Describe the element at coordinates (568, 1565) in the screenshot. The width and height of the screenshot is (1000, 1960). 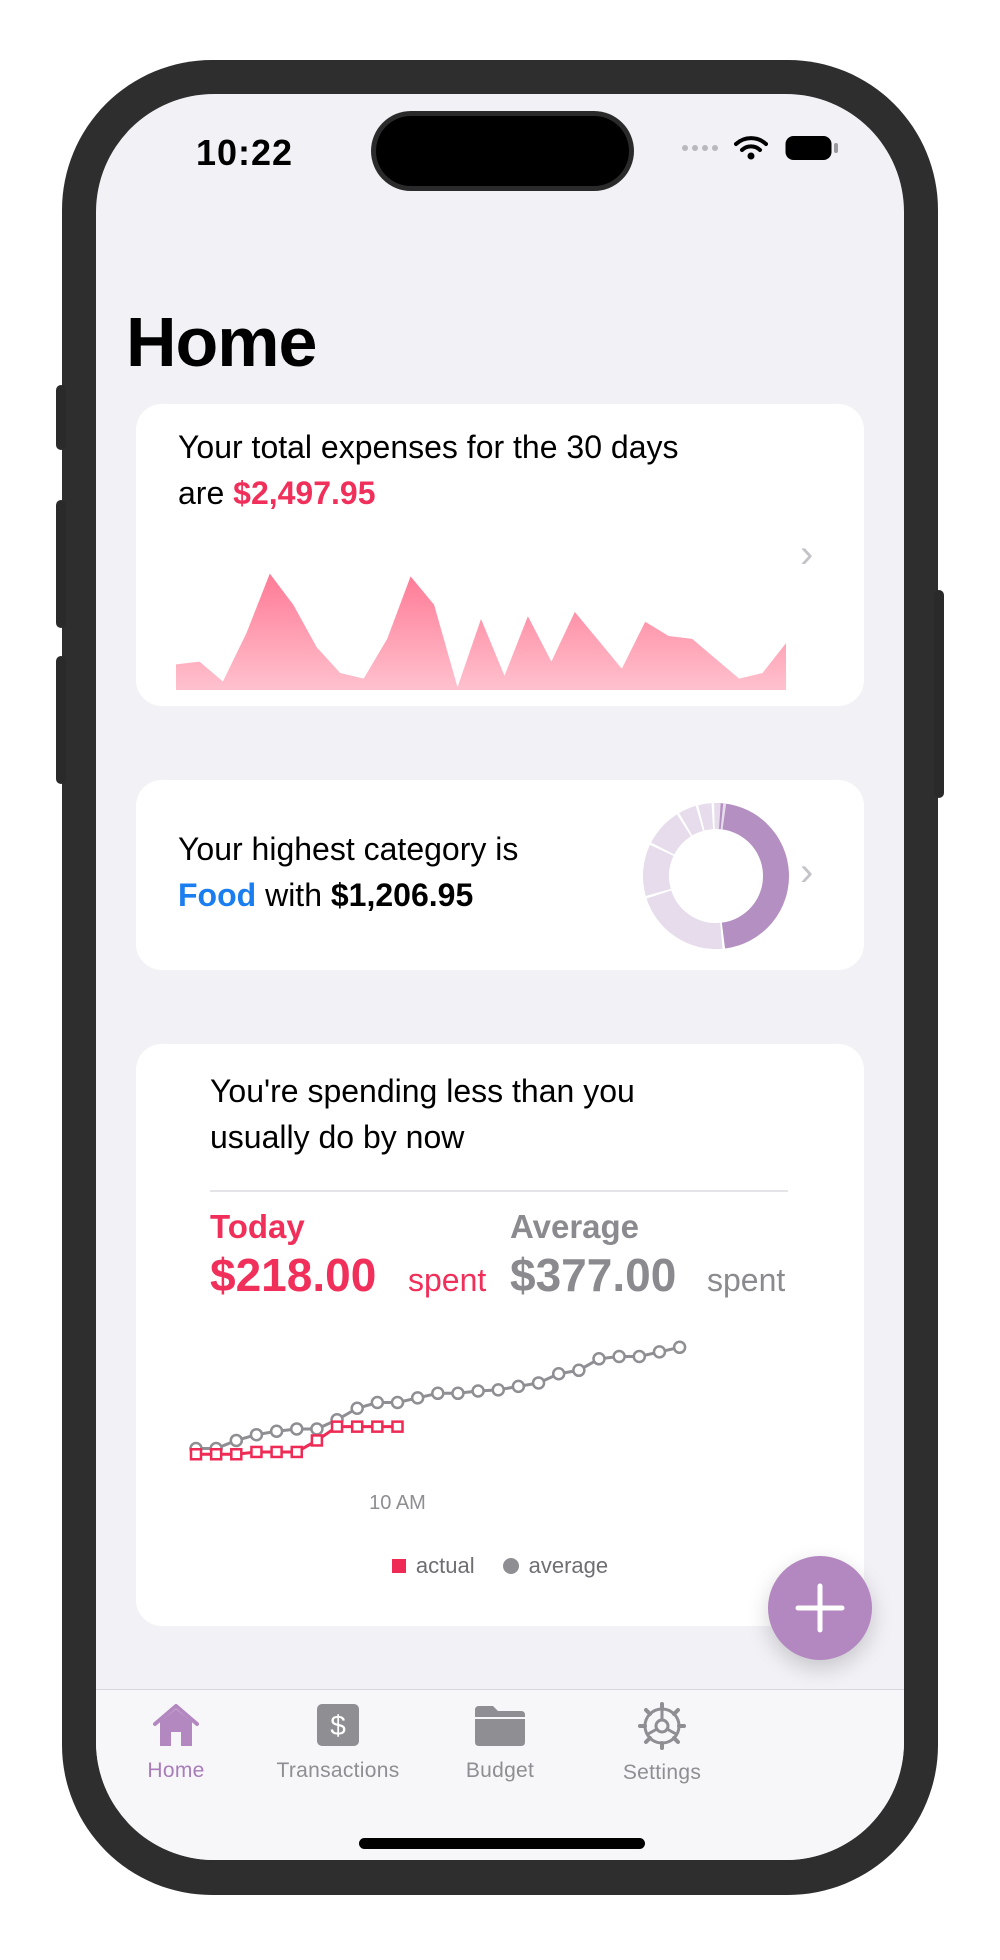
I see `legend-average-label: average` at that location.